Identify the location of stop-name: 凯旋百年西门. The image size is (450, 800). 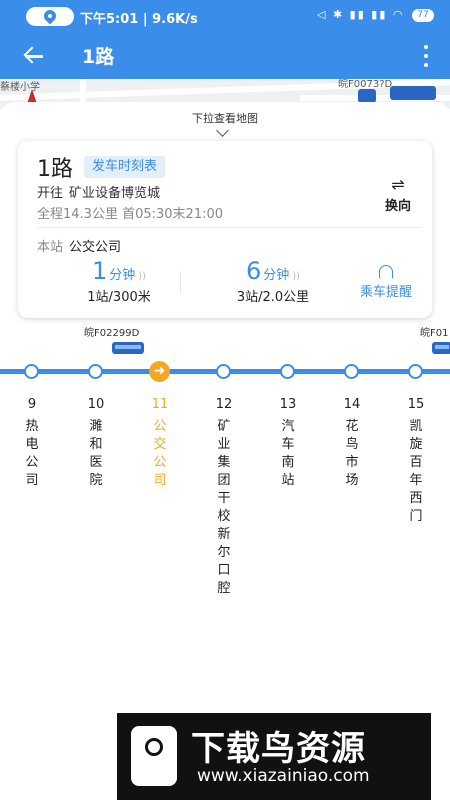
(416, 471).